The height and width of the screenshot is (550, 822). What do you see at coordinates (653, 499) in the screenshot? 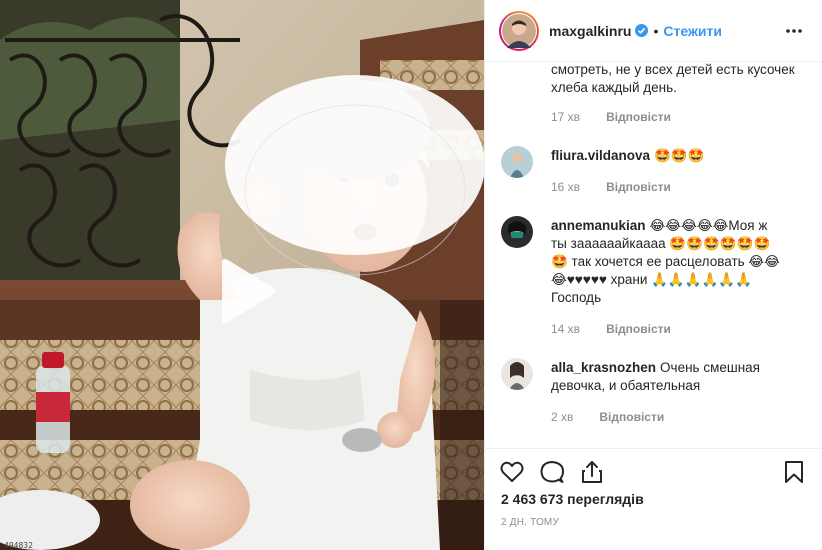
I see `post-actions: 2 463 673 переглядів 2 ДН. ТОМУ` at bounding box center [653, 499].